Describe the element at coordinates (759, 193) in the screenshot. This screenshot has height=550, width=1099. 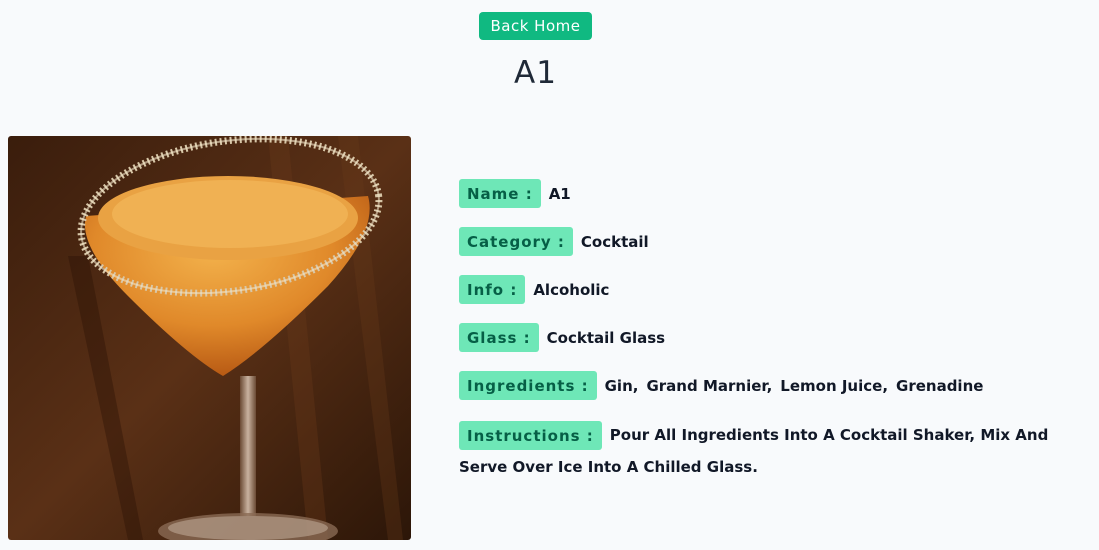
I see `name-row: Name : A1` at that location.